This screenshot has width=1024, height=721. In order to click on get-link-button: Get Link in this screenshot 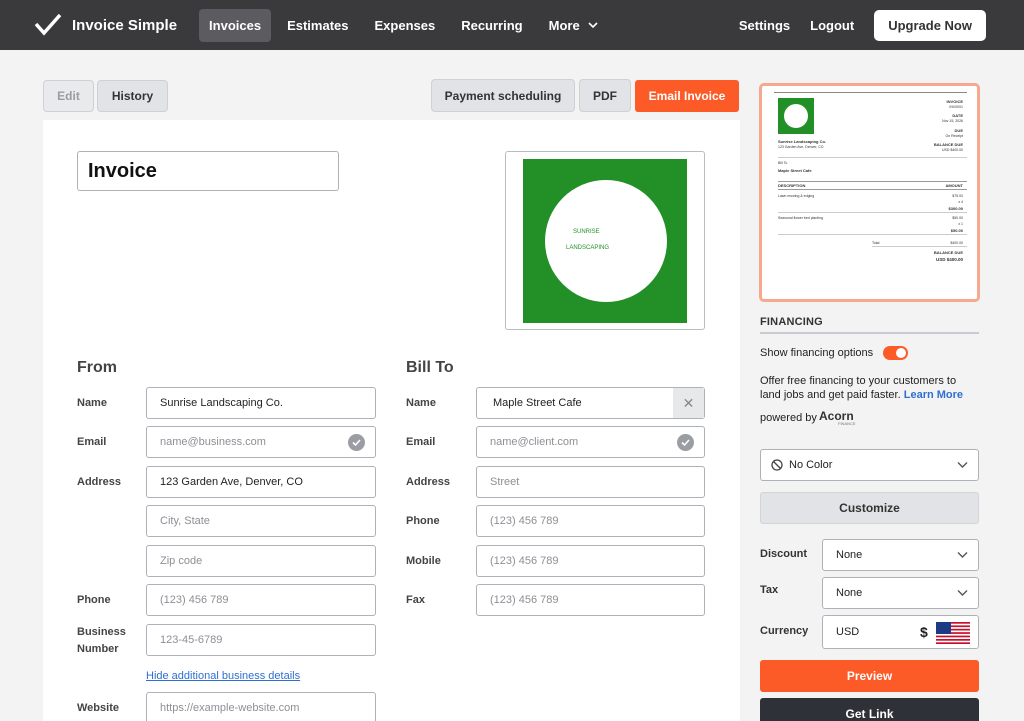, I will do `click(869, 709)`.